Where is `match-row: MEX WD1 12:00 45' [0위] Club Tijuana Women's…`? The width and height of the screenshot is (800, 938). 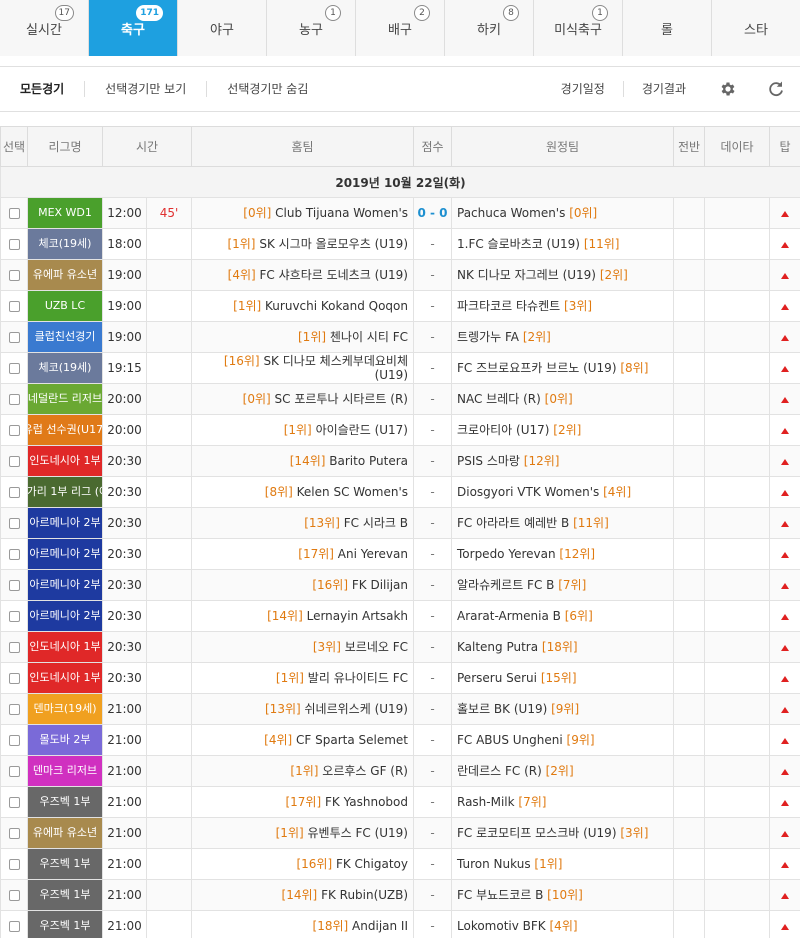
match-row: MEX WD1 12:00 45' [0위] Club Tijuana Women's… is located at coordinates (400, 213).